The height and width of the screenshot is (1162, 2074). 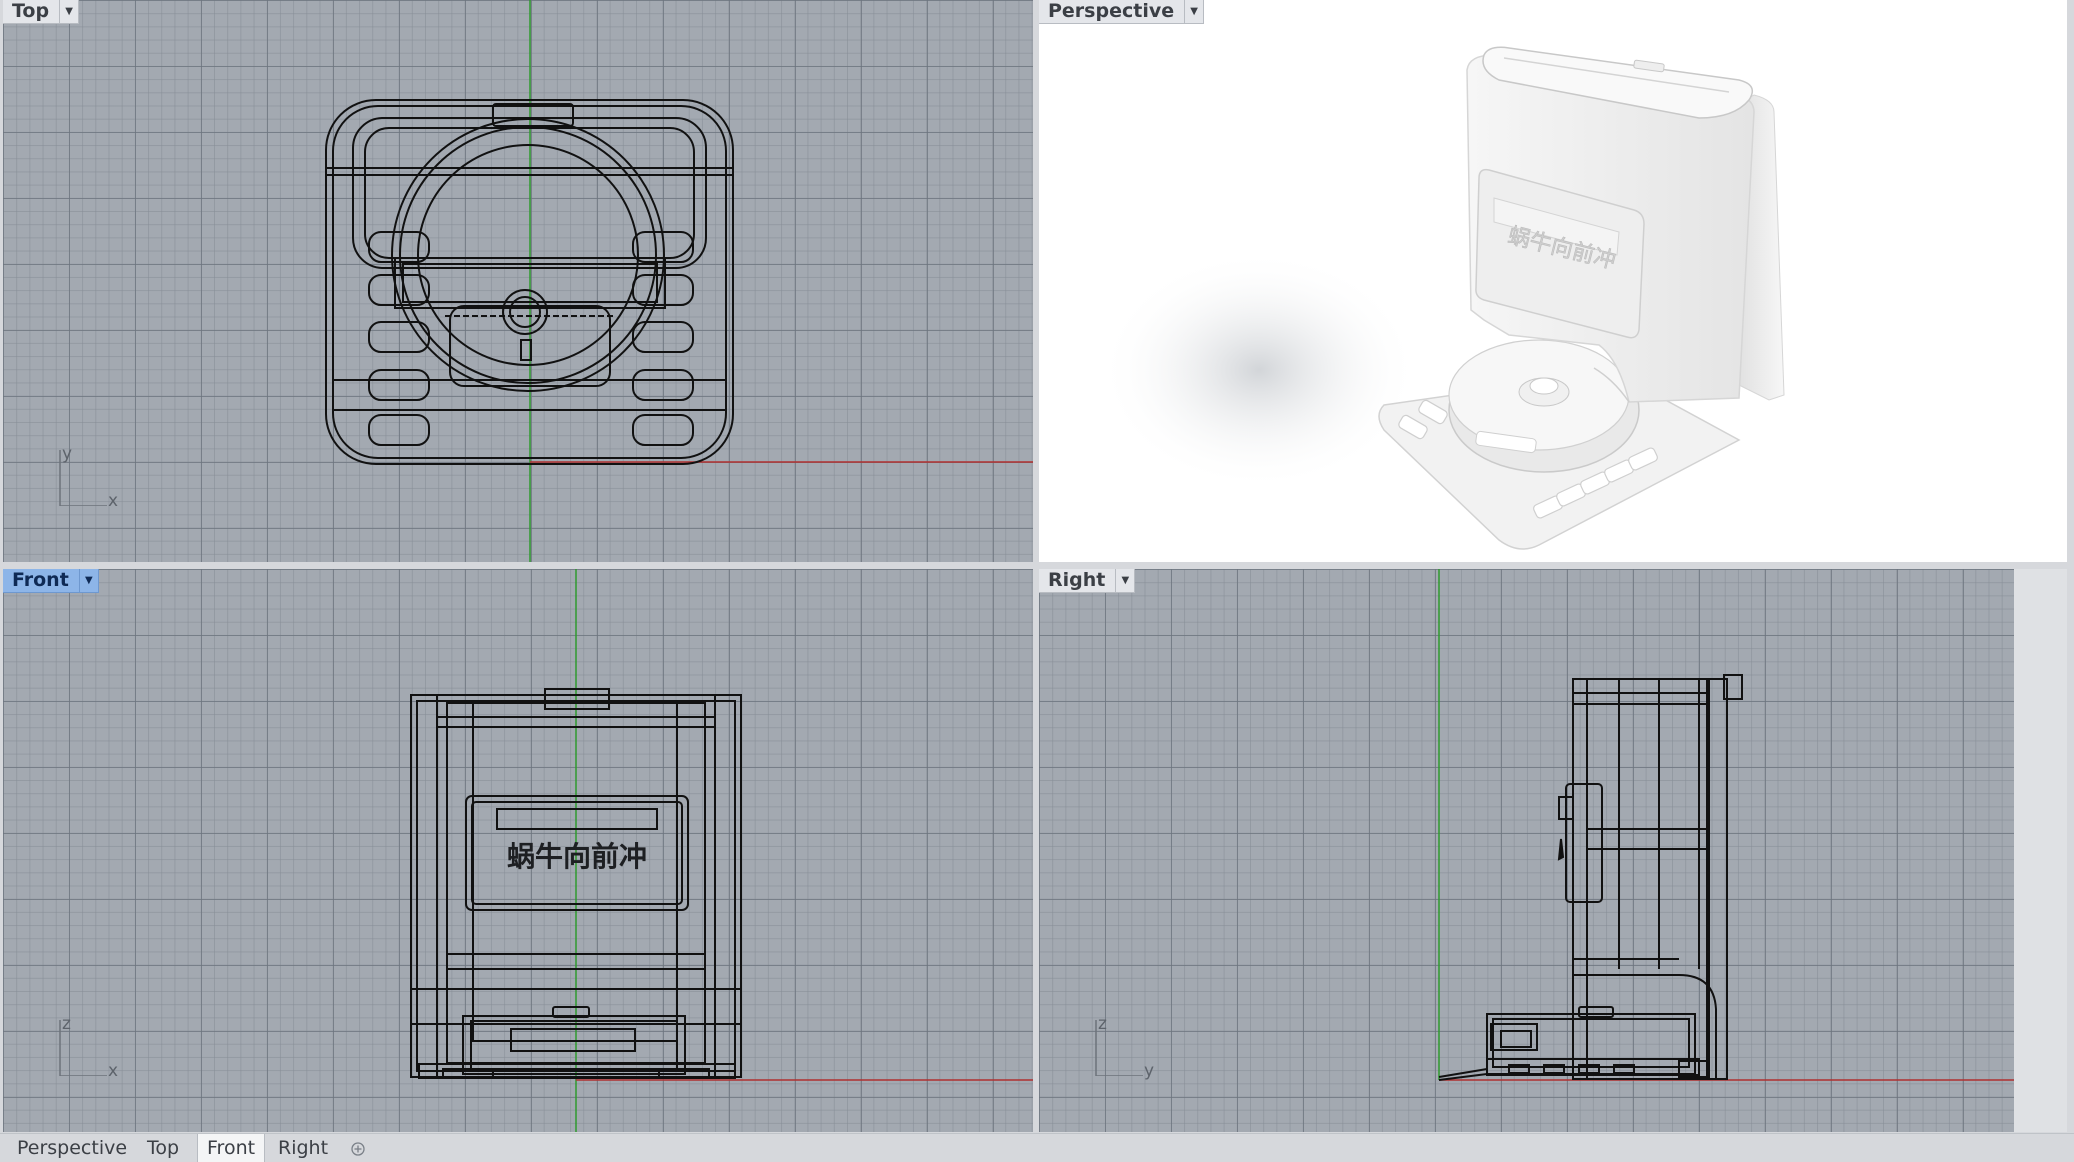 I want to click on tab-right: Right, so click(x=303, y=1148).